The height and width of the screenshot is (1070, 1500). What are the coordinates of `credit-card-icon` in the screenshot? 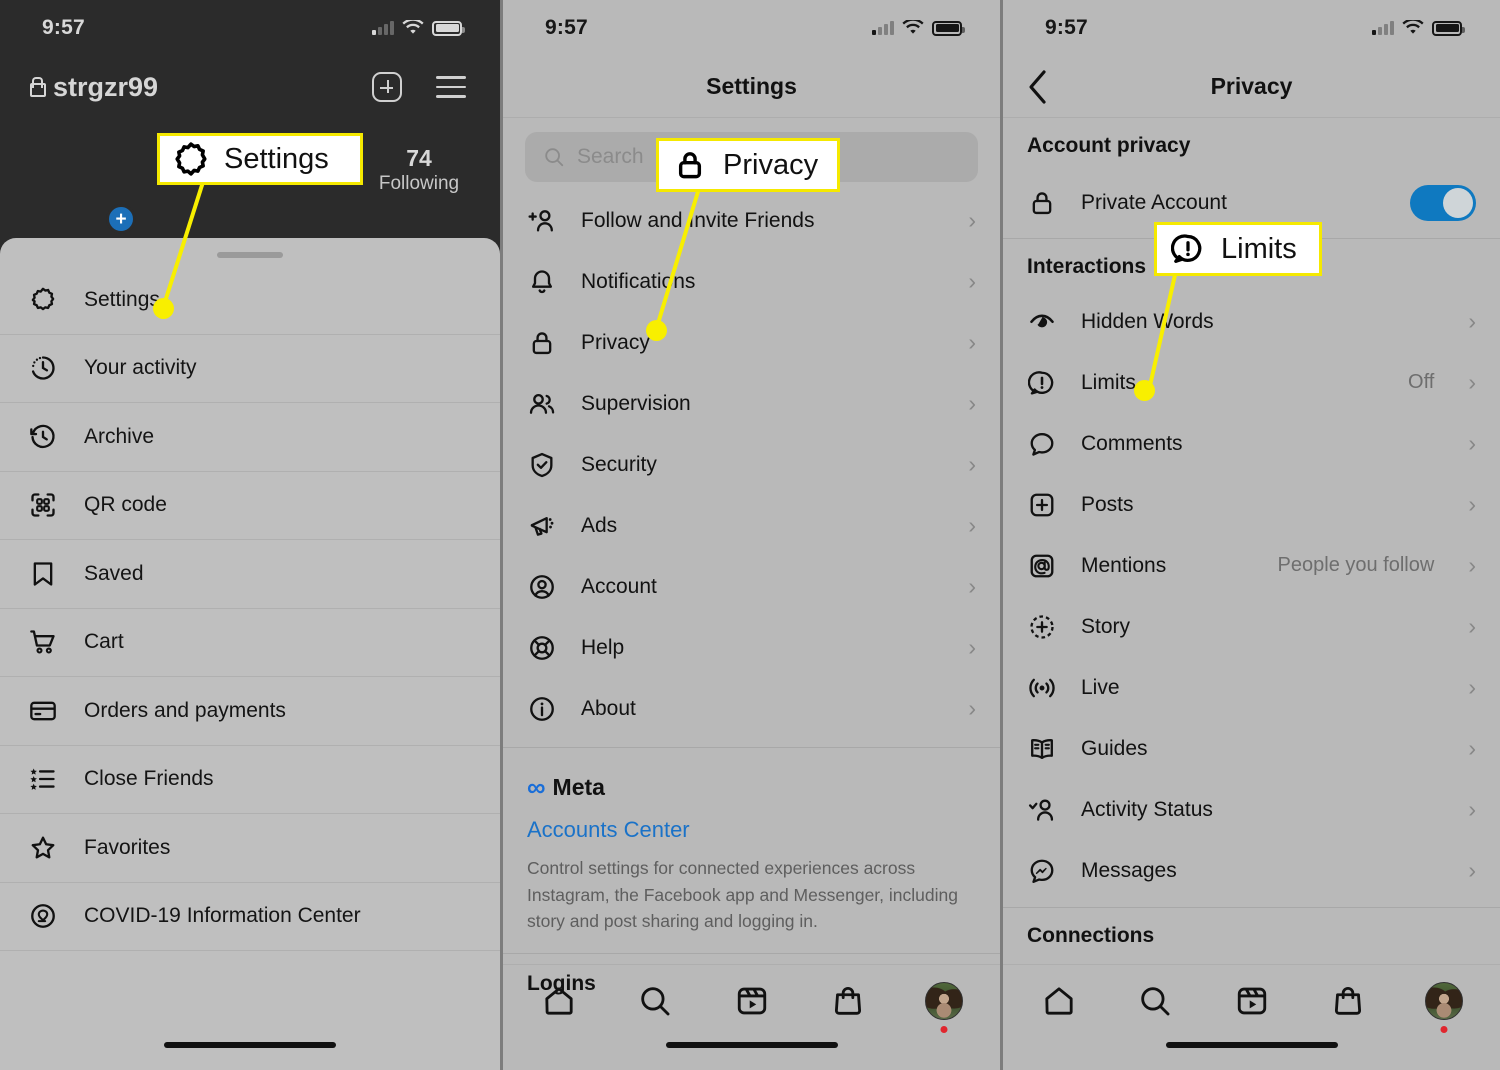 It's located at (43, 711).